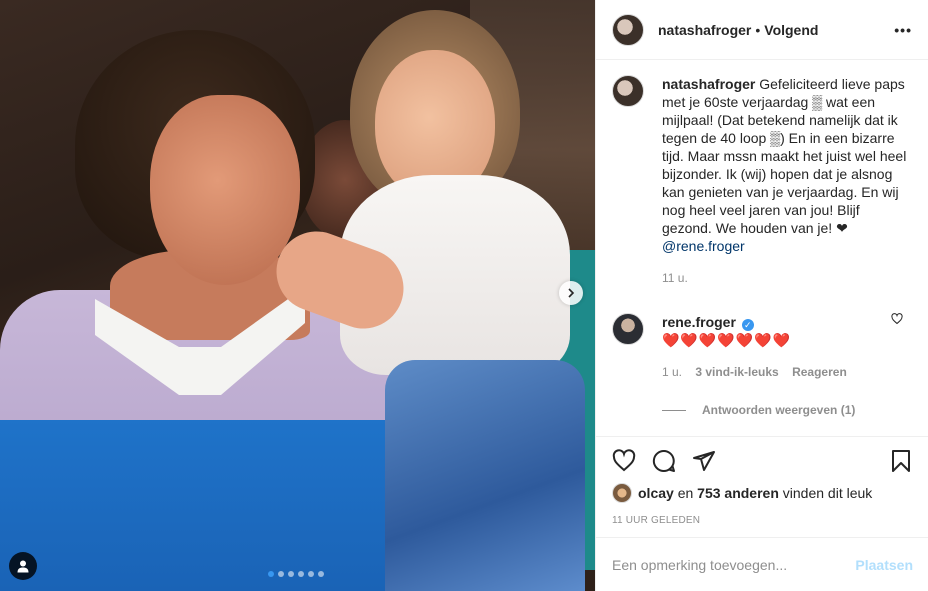 This screenshot has width=928, height=591. I want to click on add-comment-bar: Plaatsen, so click(762, 564).